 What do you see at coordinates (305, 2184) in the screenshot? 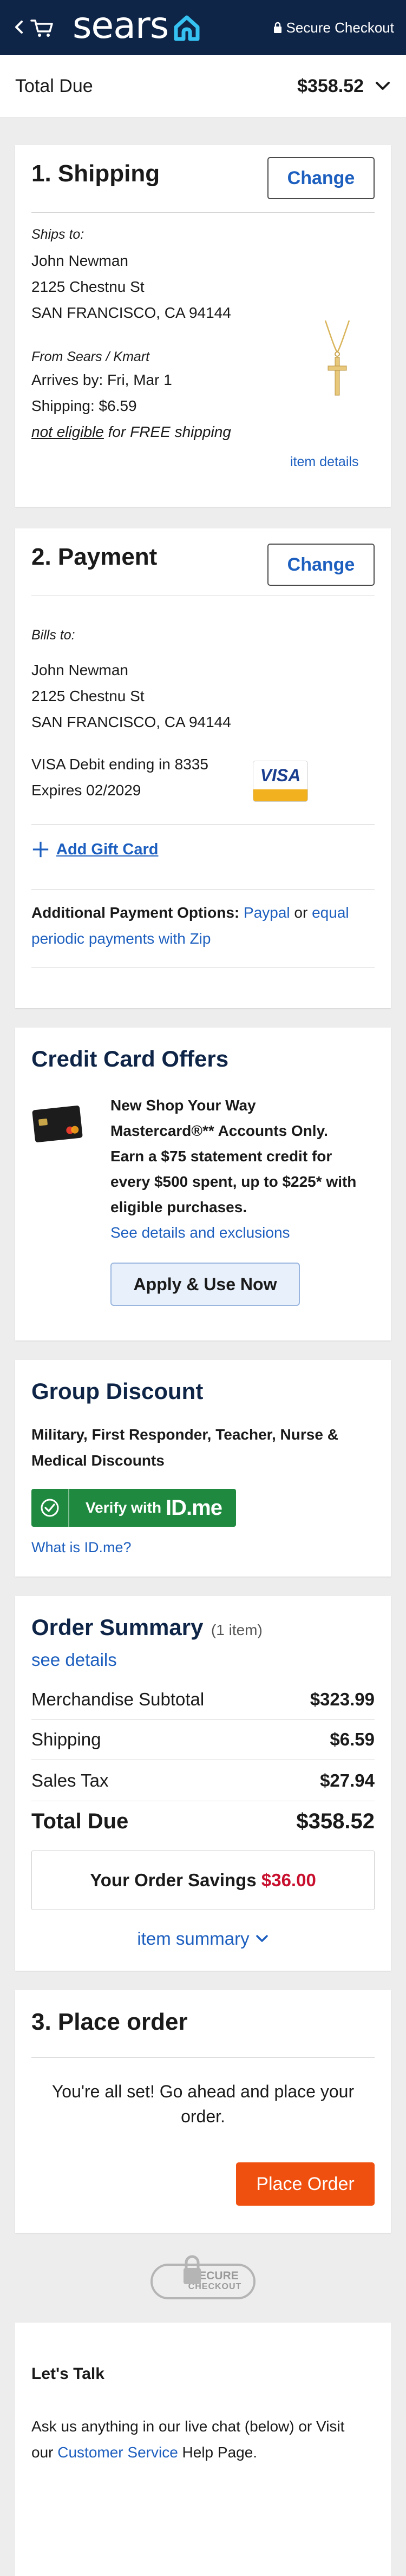
I see `place-order-button: Place Order` at bounding box center [305, 2184].